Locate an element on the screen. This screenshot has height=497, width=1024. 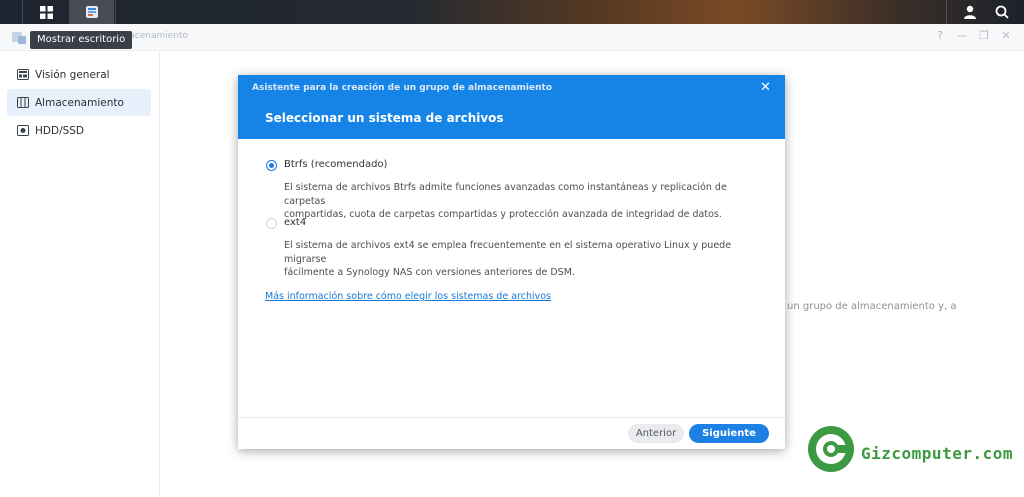
search-icon is located at coordinates (1002, 12).